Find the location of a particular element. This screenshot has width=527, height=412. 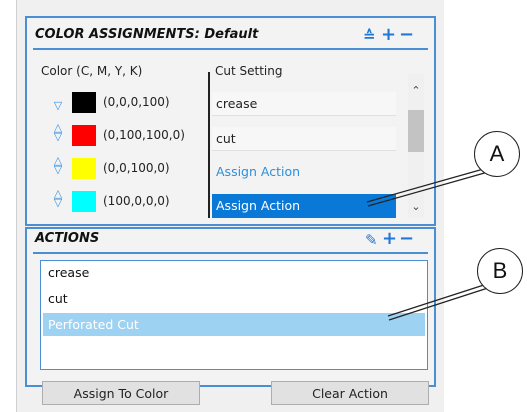

callout-b: B is located at coordinates (500, 271).